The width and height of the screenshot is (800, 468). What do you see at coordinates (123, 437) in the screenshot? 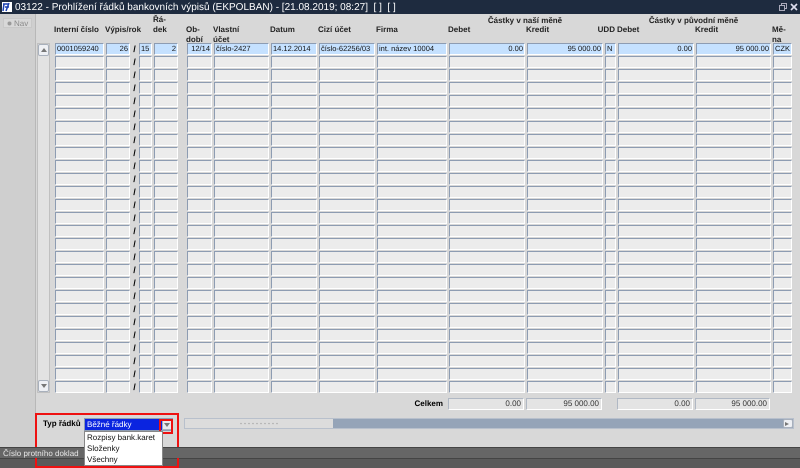
I see `dropdown-option: Rozpisy bank.karet` at bounding box center [123, 437].